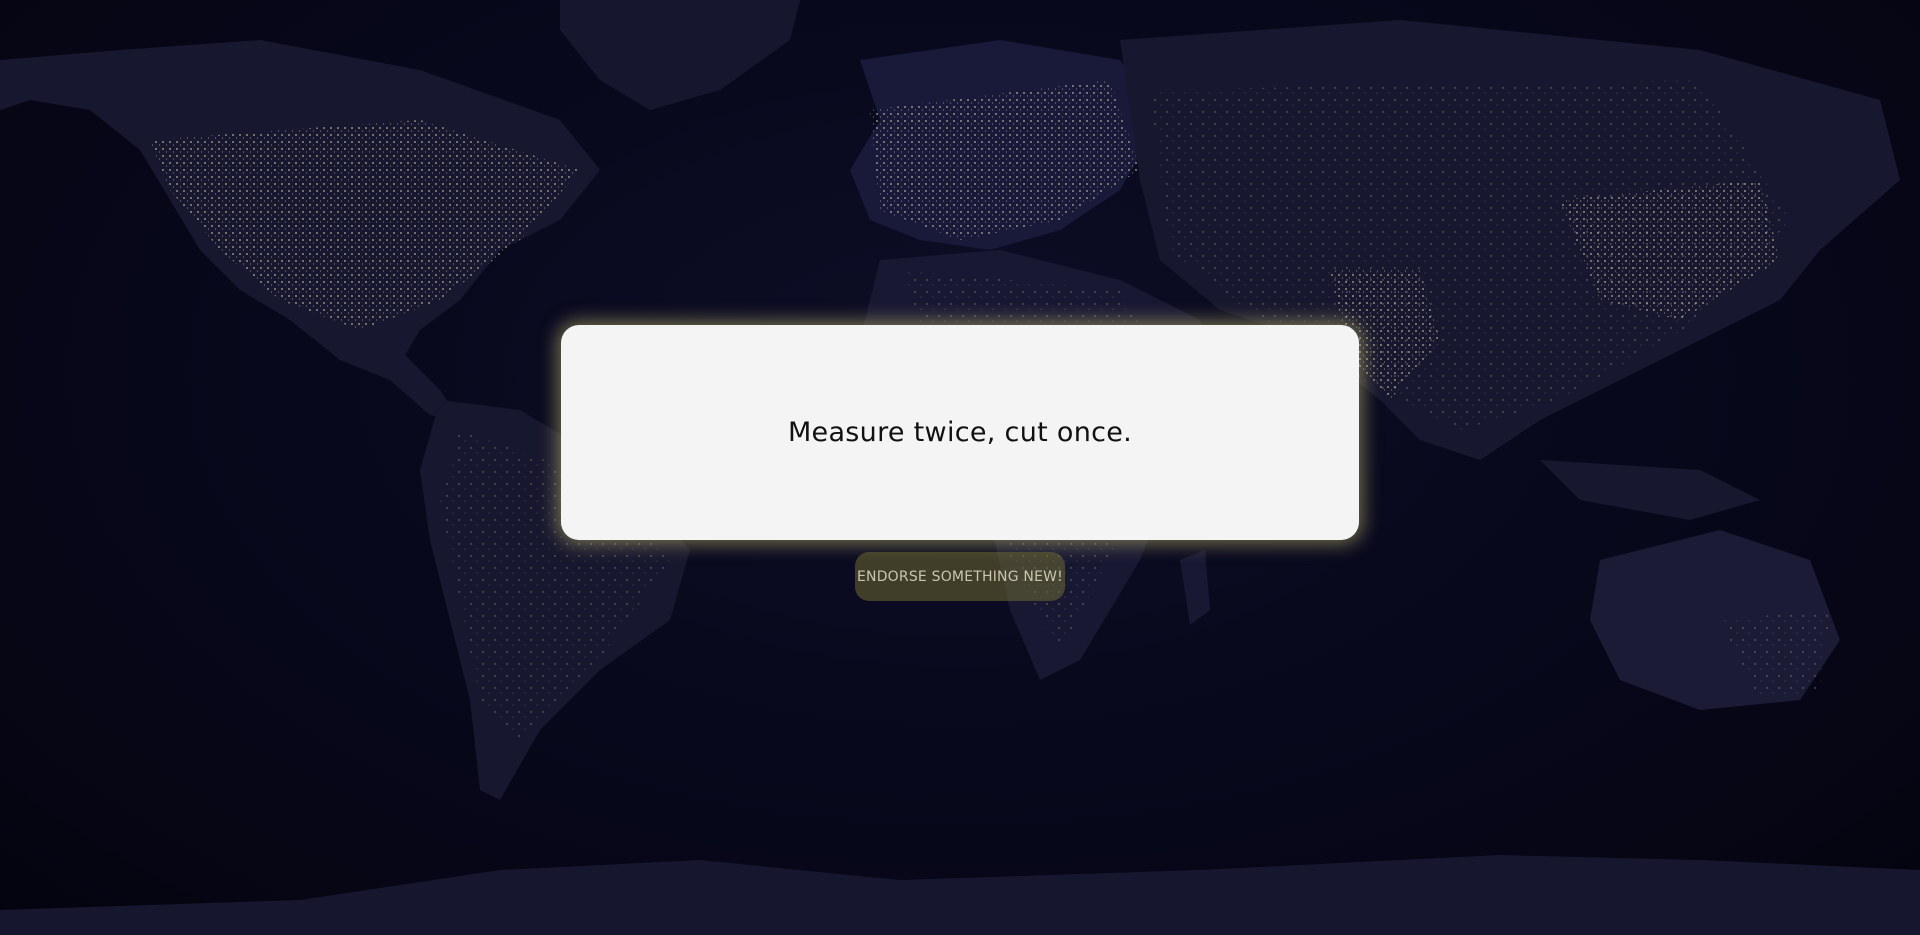 The height and width of the screenshot is (935, 1920). Describe the element at coordinates (1650, 490) in the screenshot. I see `indonesia-landmass` at that location.